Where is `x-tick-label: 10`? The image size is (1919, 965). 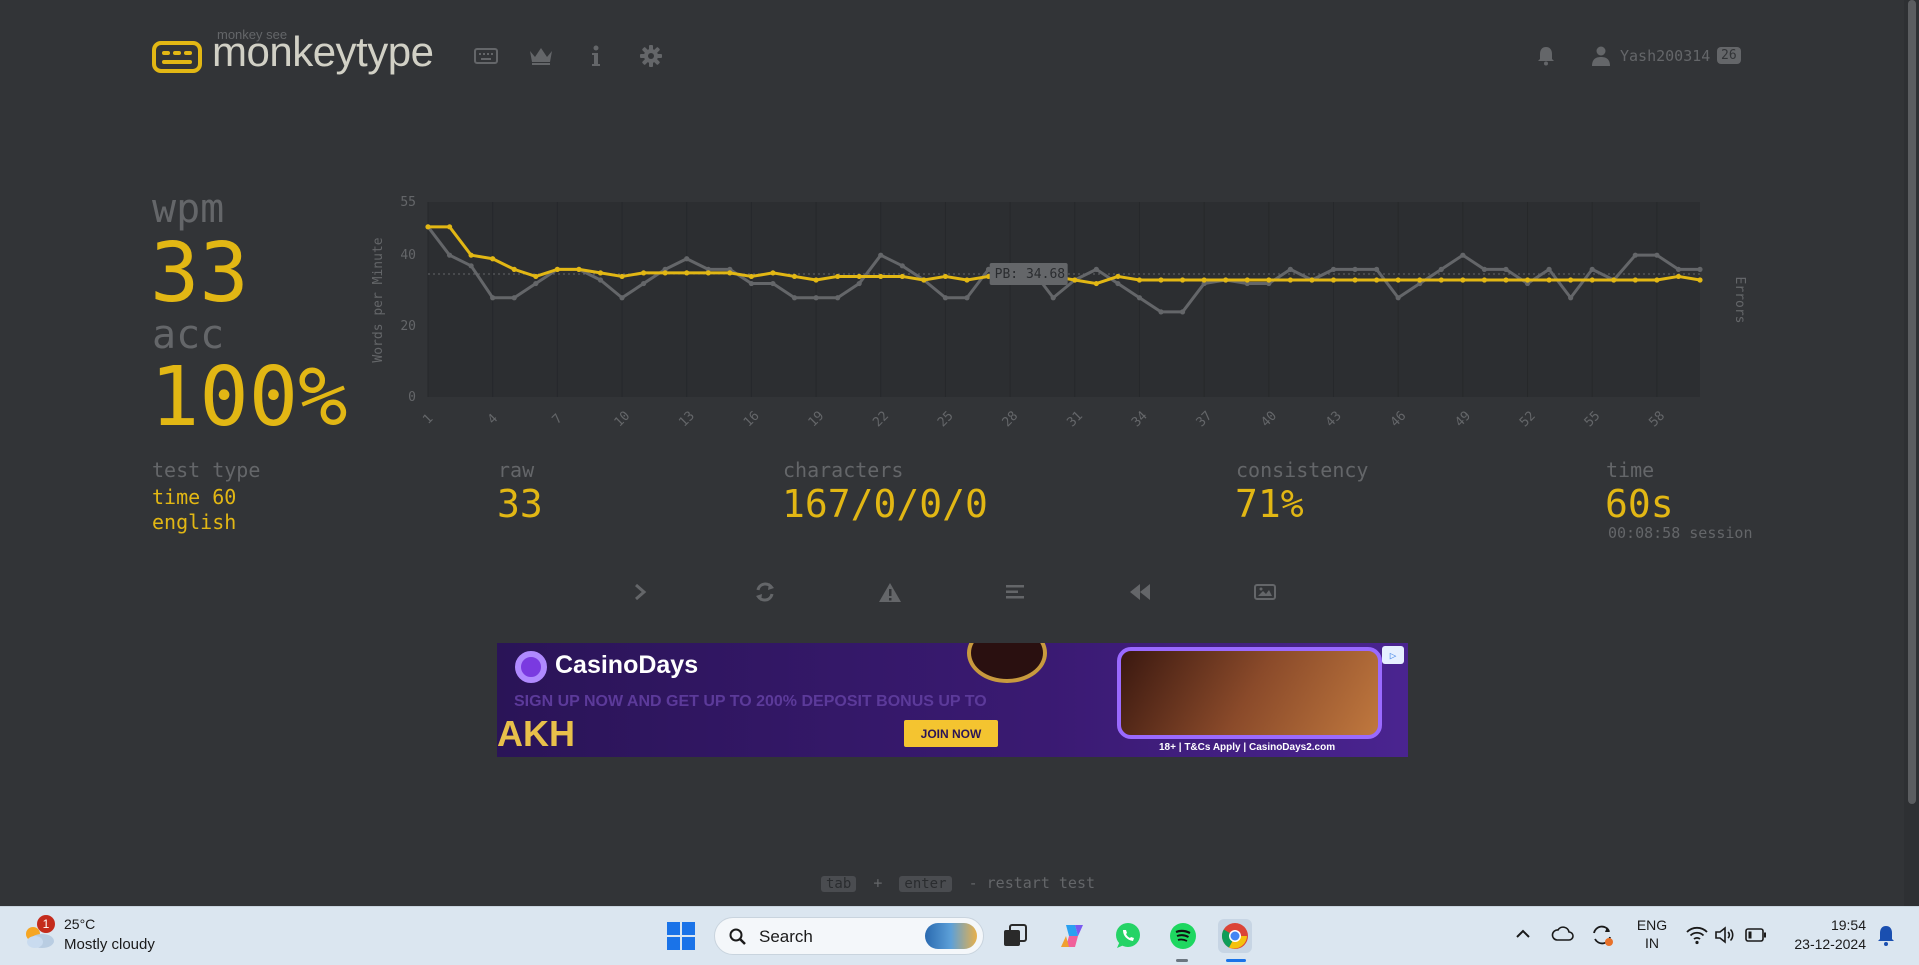 x-tick-label: 10 is located at coordinates (623, 420).